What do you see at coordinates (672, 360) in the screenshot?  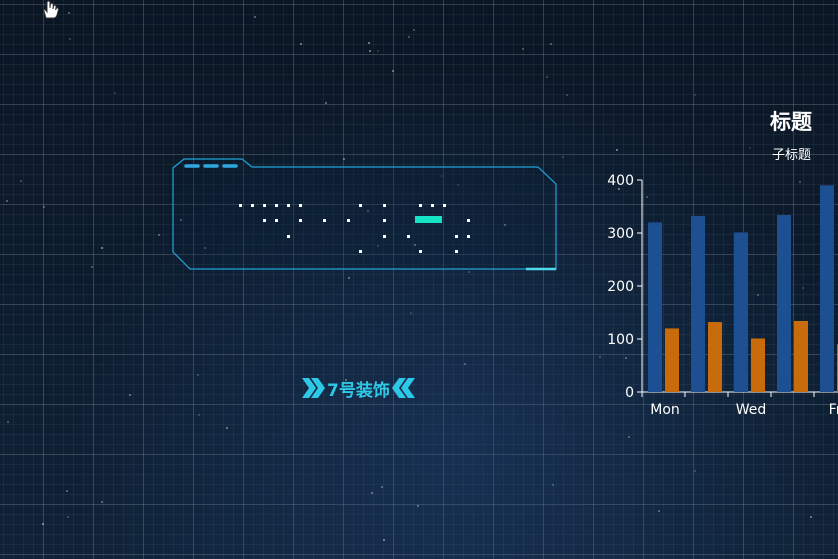 I see `bar-s2-mon` at bounding box center [672, 360].